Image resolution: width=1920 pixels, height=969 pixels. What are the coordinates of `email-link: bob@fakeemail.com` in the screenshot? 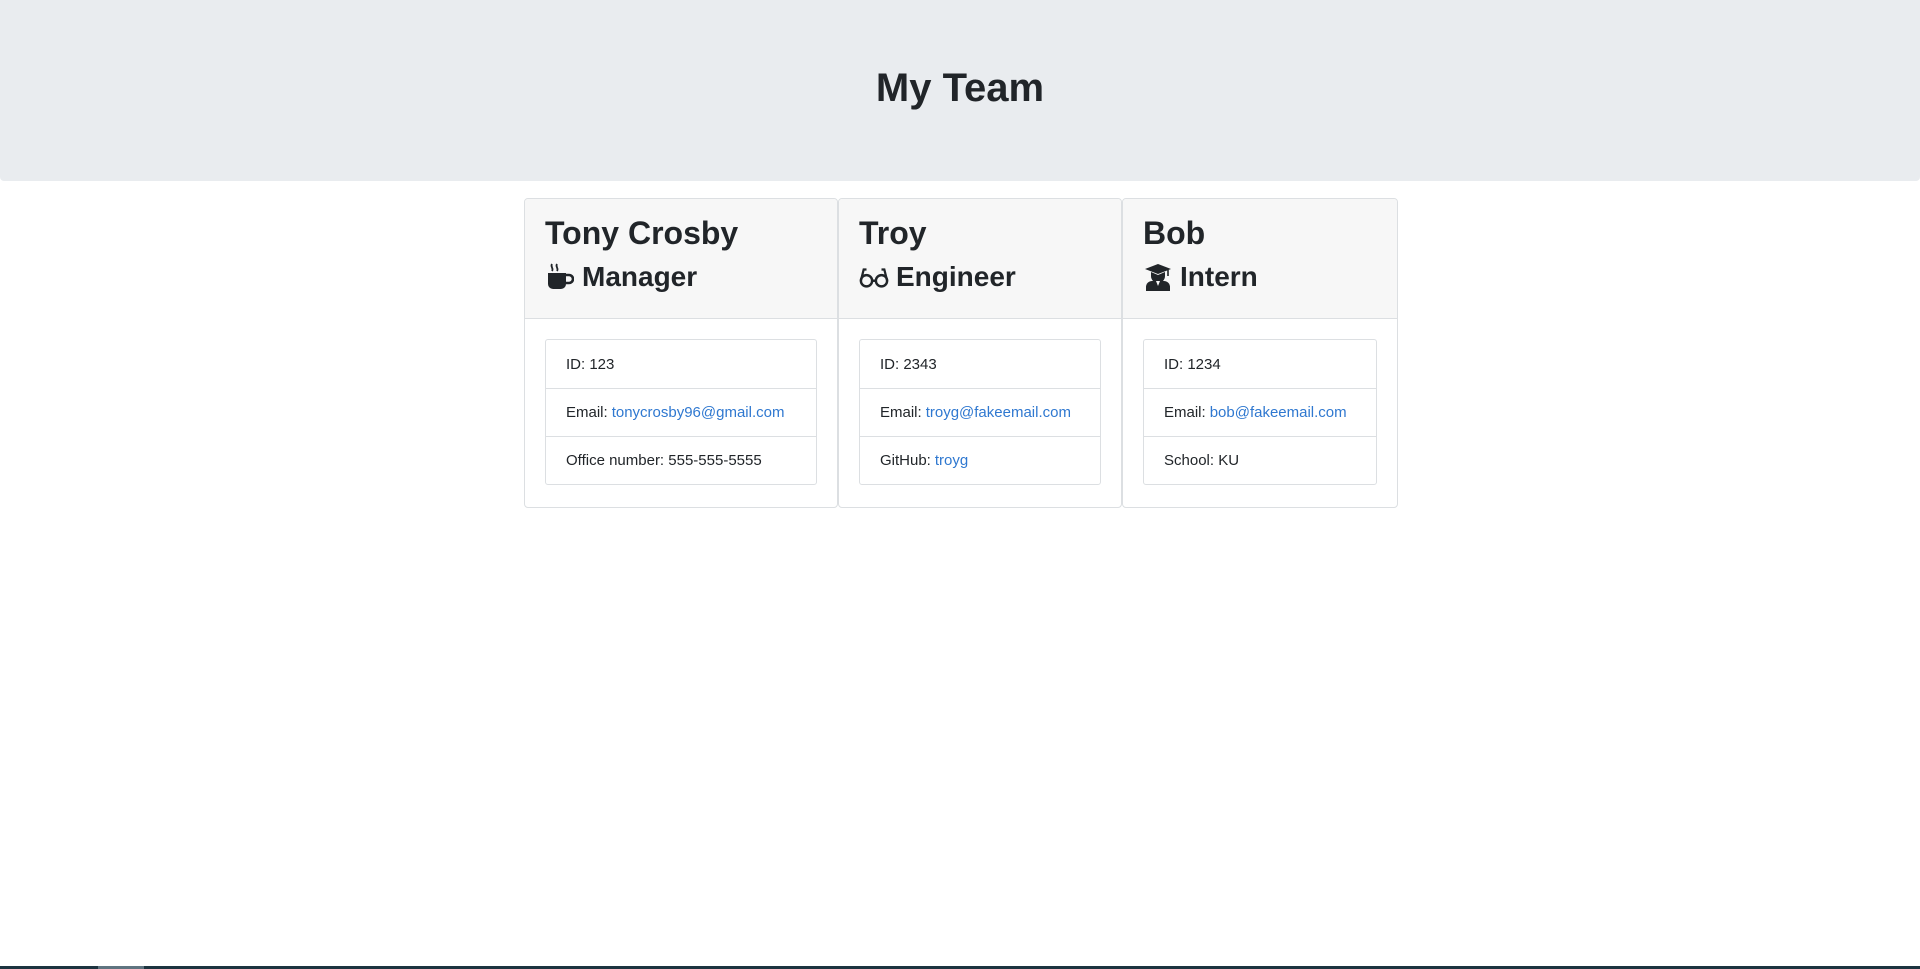 It's located at (1278, 412).